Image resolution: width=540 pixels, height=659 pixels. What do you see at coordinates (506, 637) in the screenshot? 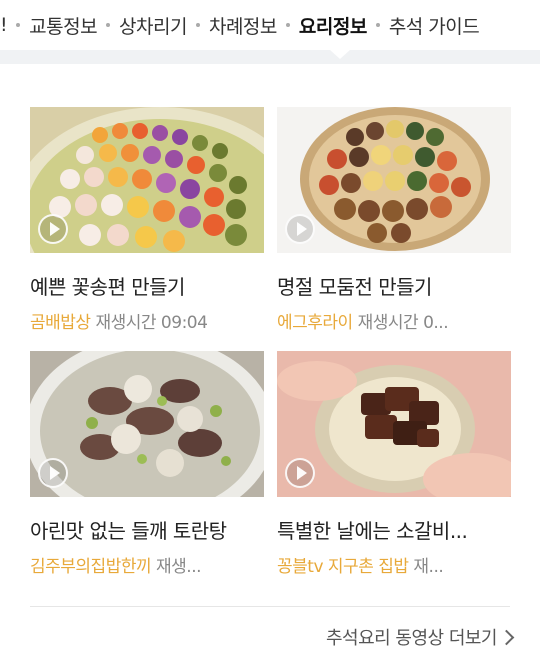
I see `chevron-right-icon` at bounding box center [506, 637].